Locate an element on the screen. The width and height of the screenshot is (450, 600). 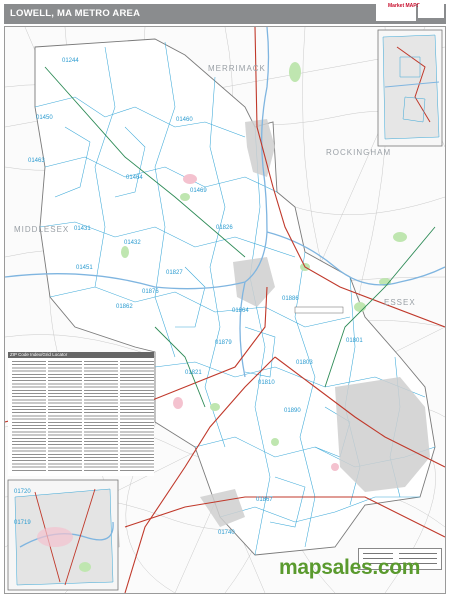
zip-label: 01463 is located at coordinates (36, 161).